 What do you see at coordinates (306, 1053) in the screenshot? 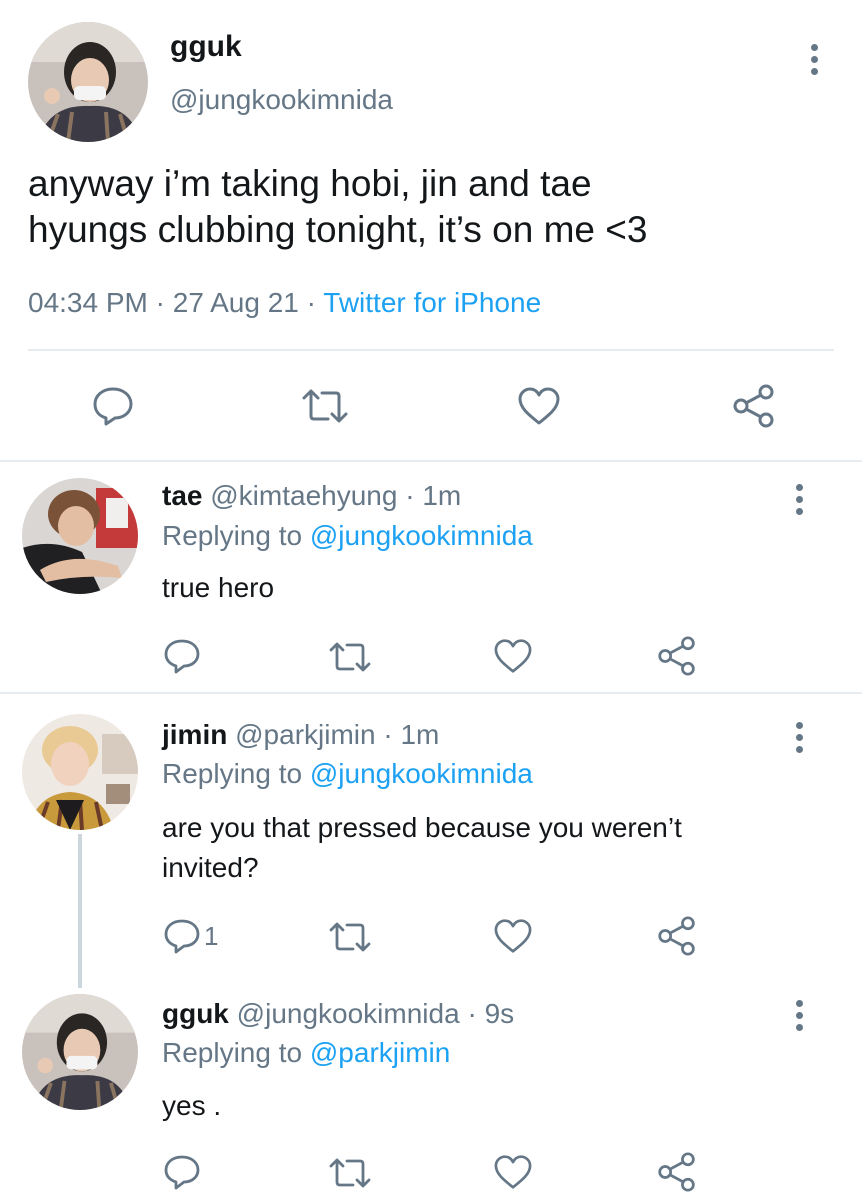
I see `replying-to-line: Replying to @parkjimin` at bounding box center [306, 1053].